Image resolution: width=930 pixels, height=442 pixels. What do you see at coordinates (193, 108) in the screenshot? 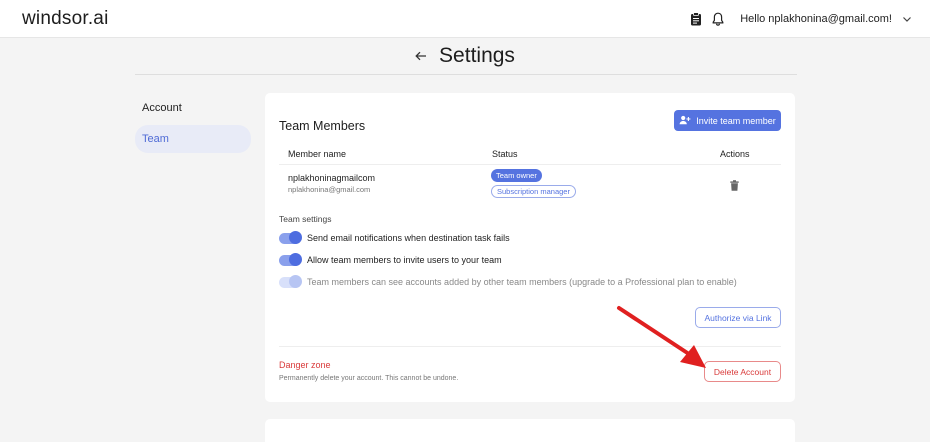
I see `sidebar-item-account: Account` at bounding box center [193, 108].